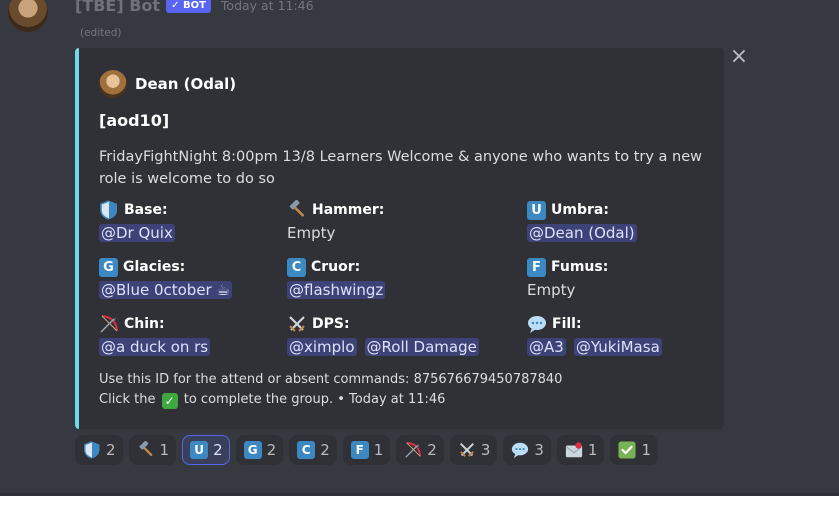 The width and height of the screenshot is (839, 509). I want to click on field-value: @Dean (Odal), so click(637, 233).